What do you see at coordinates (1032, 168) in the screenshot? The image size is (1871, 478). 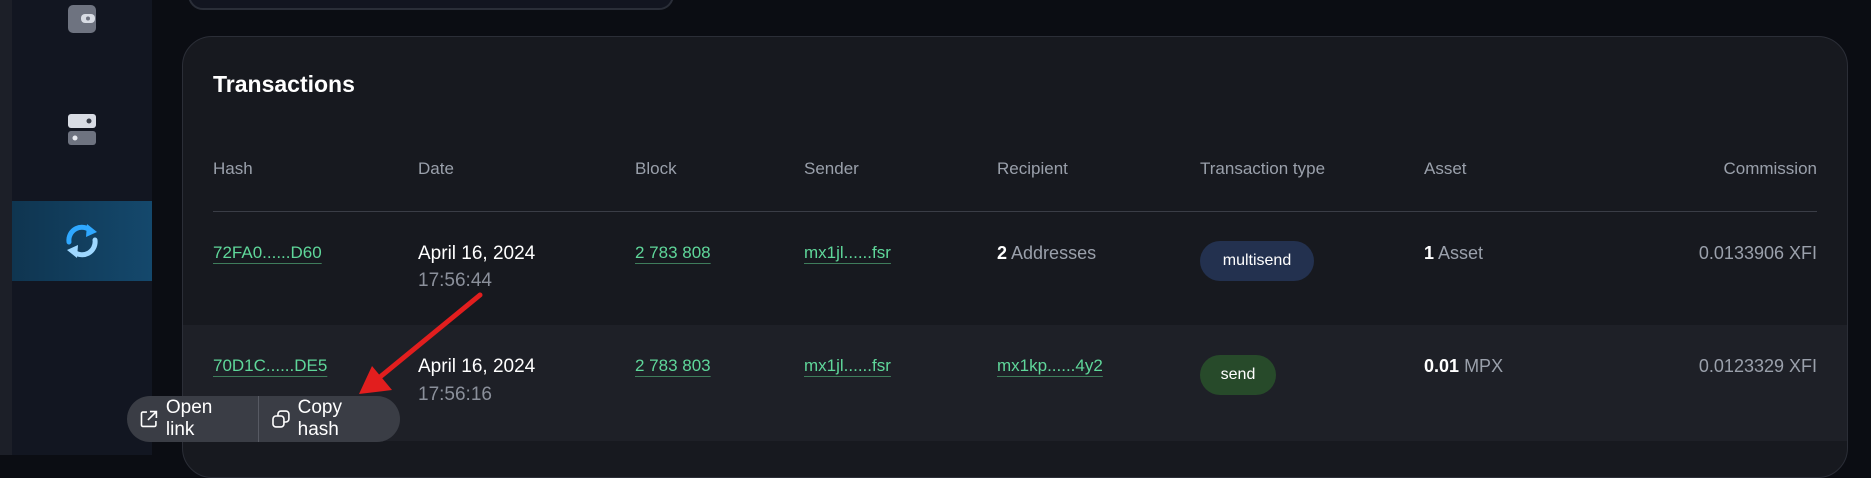 I see `column-header-recipient: Recipient` at bounding box center [1032, 168].